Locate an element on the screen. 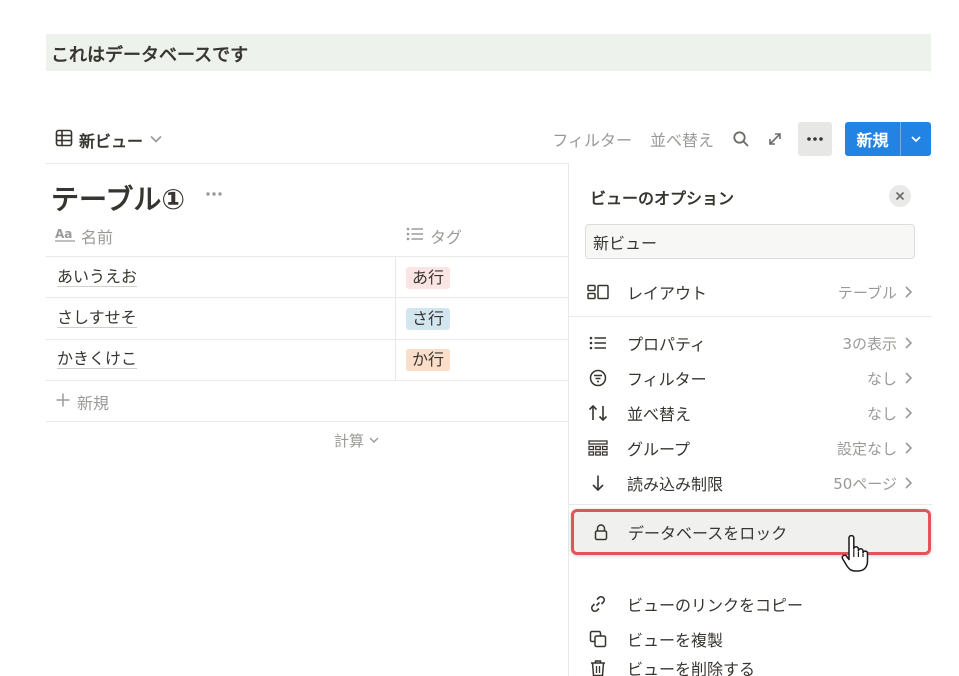  load-limit-label: 読み込み制限 is located at coordinates (675, 484).